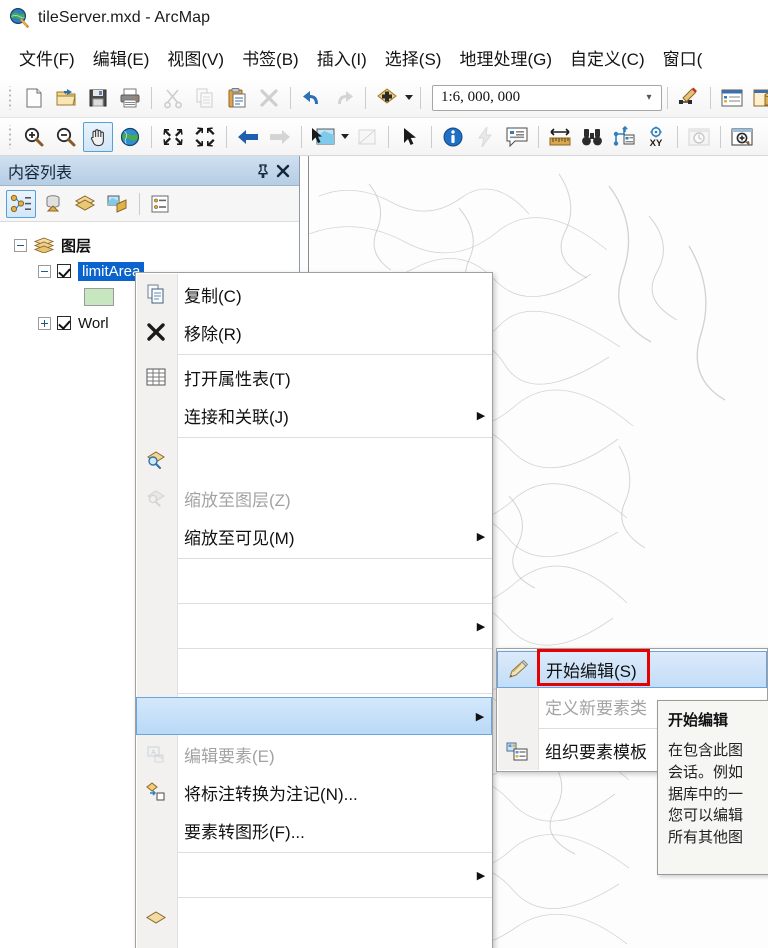  What do you see at coordinates (173, 137) in the screenshot?
I see `fixed-zoom-in-icon` at bounding box center [173, 137].